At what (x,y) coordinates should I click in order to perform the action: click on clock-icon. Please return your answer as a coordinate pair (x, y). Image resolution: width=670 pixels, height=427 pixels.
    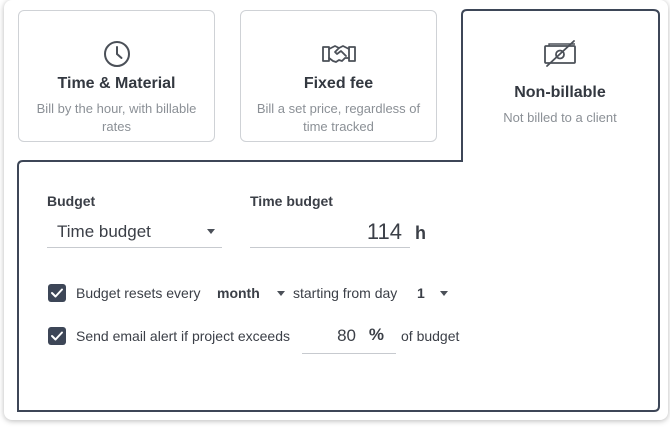
    Looking at the image, I should click on (116, 54).